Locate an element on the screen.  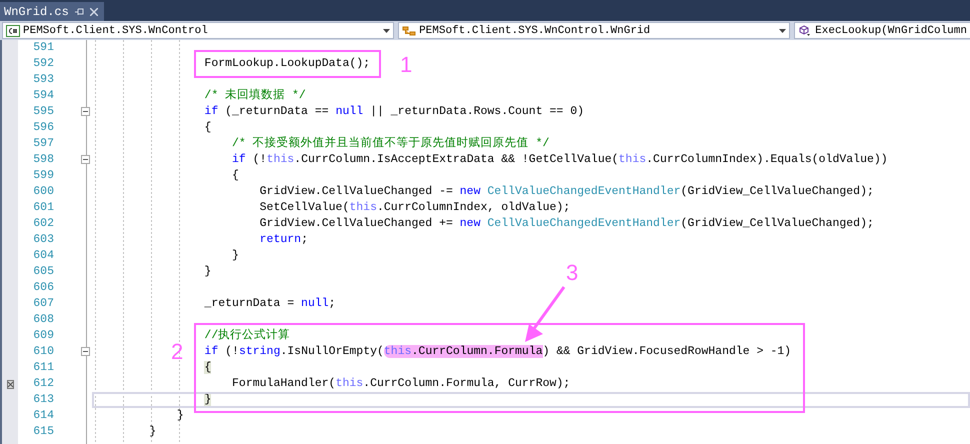
cube-icon is located at coordinates (805, 30).